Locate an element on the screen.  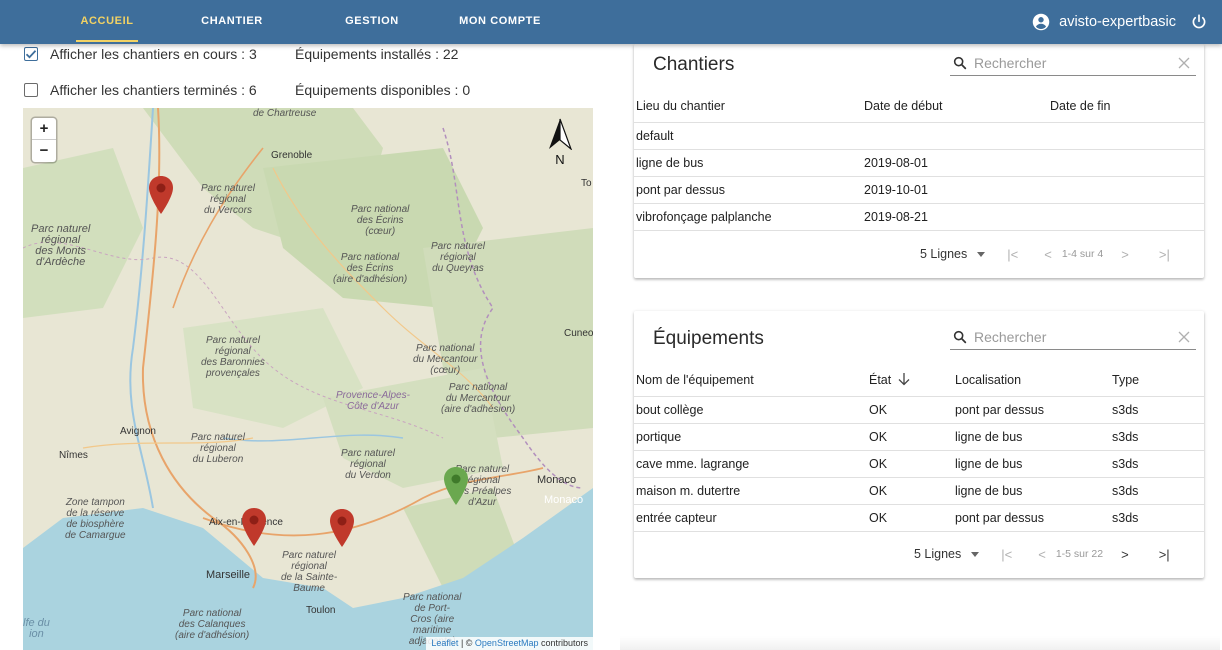
label-paca: Provence-Alpes- Côte d'Azur is located at coordinates (373, 401).